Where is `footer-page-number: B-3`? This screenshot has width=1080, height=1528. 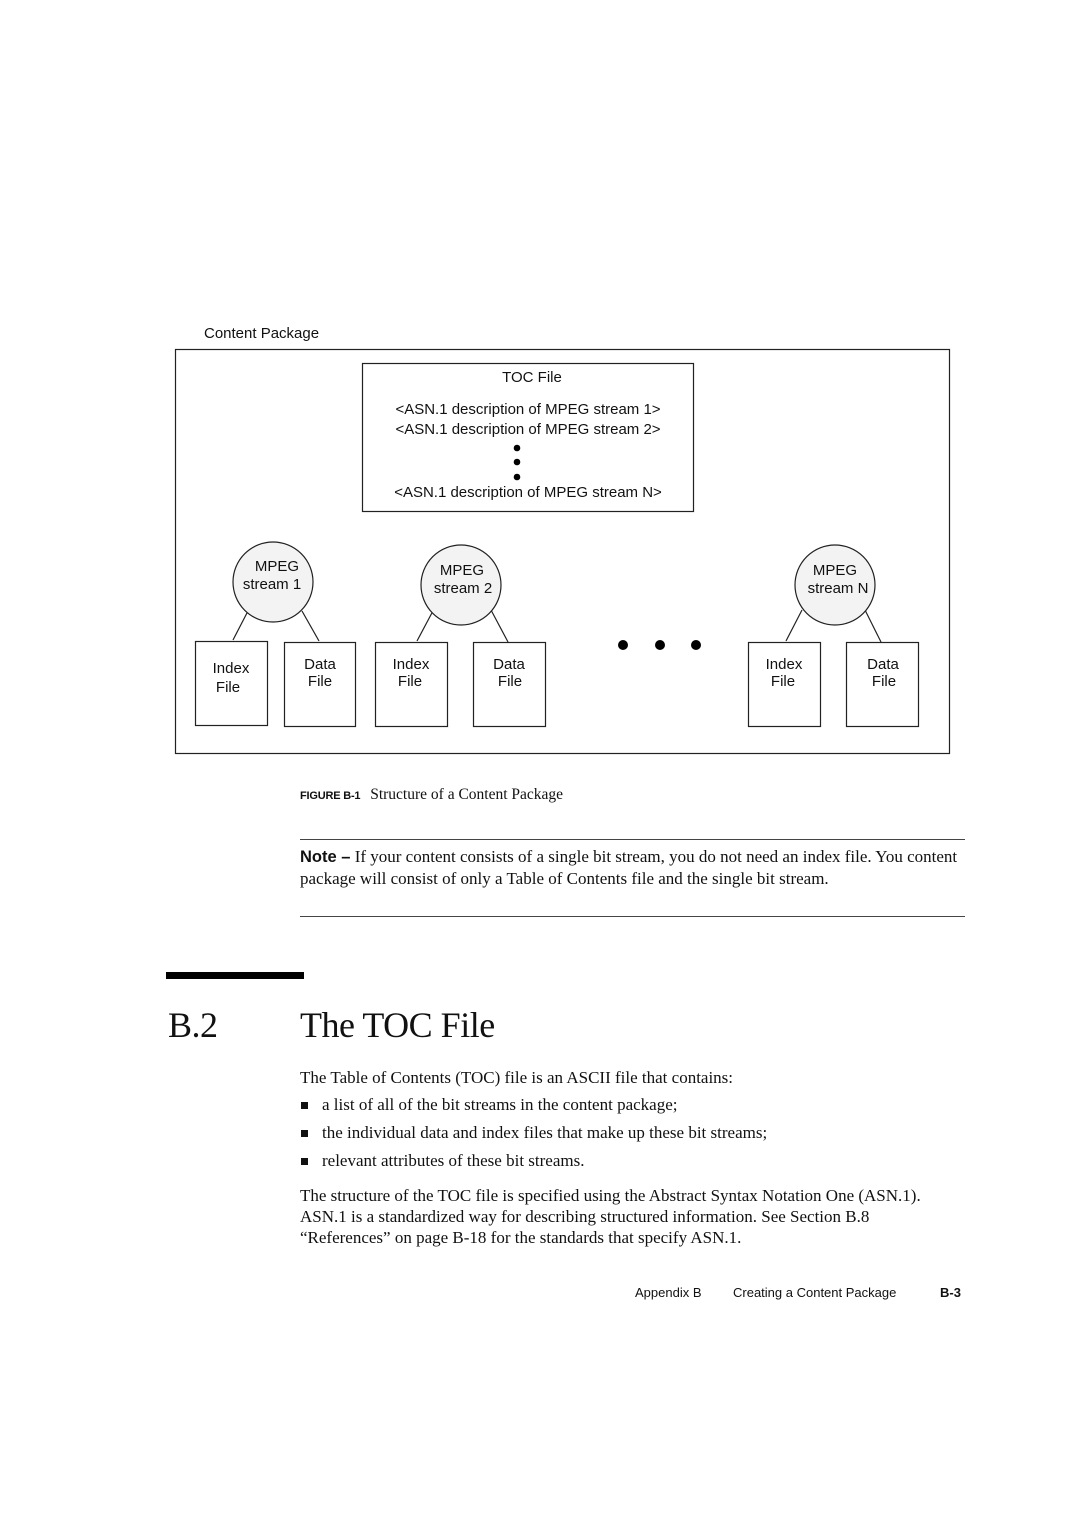
footer-page-number: B-3 is located at coordinates (950, 1292).